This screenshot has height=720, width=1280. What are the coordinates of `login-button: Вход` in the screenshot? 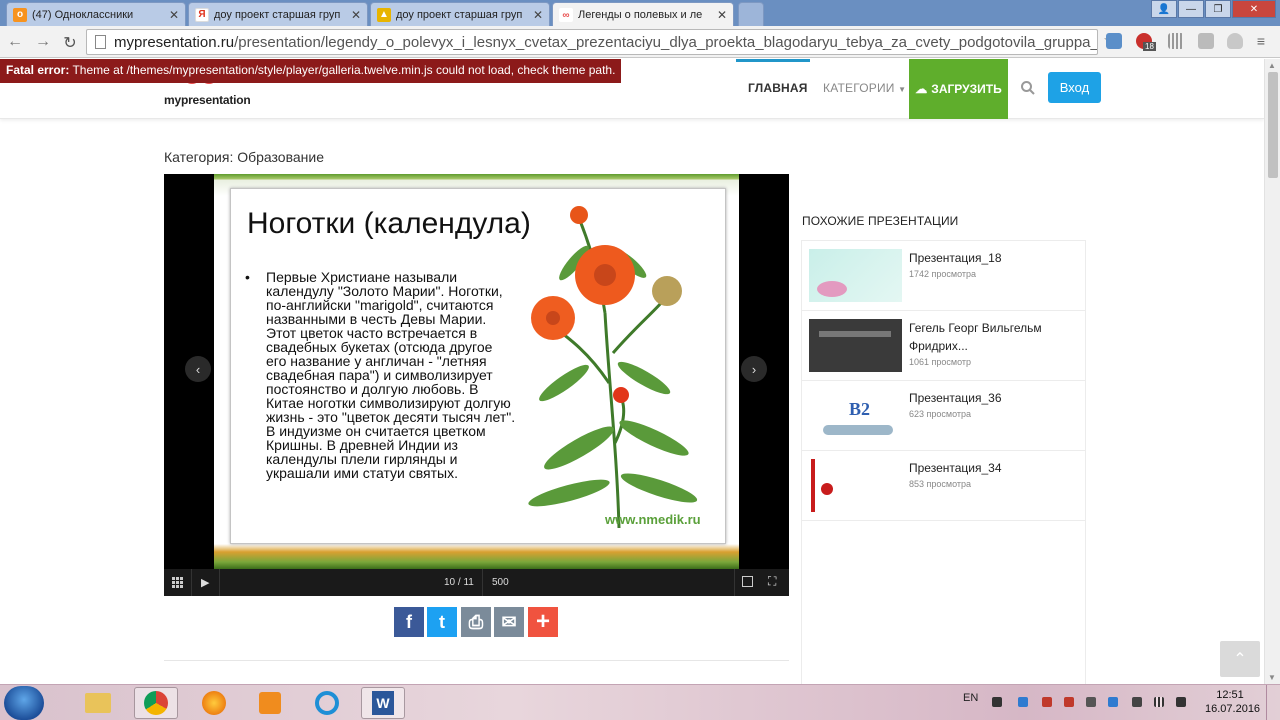 It's located at (1074, 87).